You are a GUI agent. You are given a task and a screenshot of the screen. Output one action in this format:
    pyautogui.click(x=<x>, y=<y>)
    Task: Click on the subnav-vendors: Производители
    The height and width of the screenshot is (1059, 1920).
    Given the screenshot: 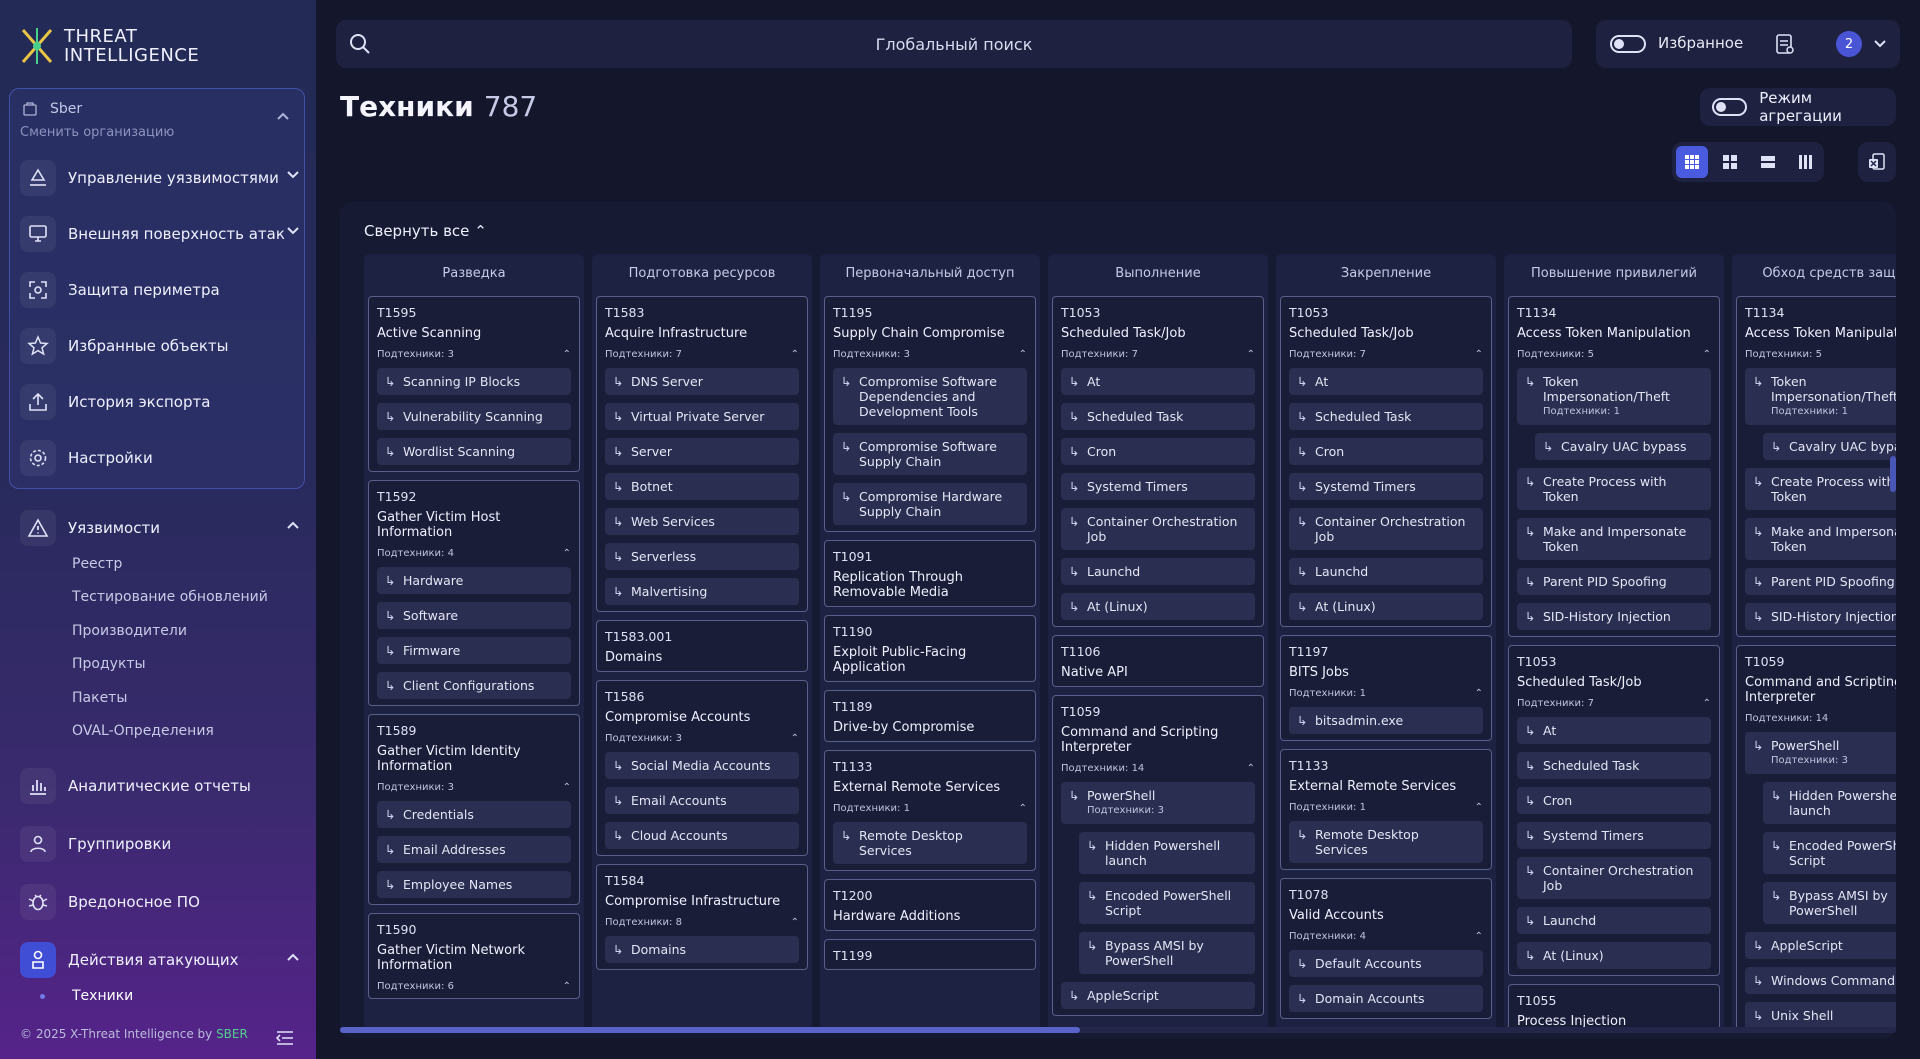 What is the action you would take?
    pyautogui.click(x=129, y=631)
    